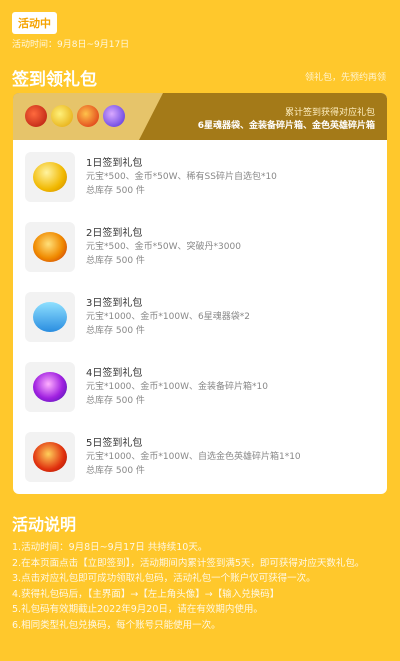 This screenshot has width=400, height=661. Describe the element at coordinates (75, 116) in the screenshot. I see `banner-icons` at that location.